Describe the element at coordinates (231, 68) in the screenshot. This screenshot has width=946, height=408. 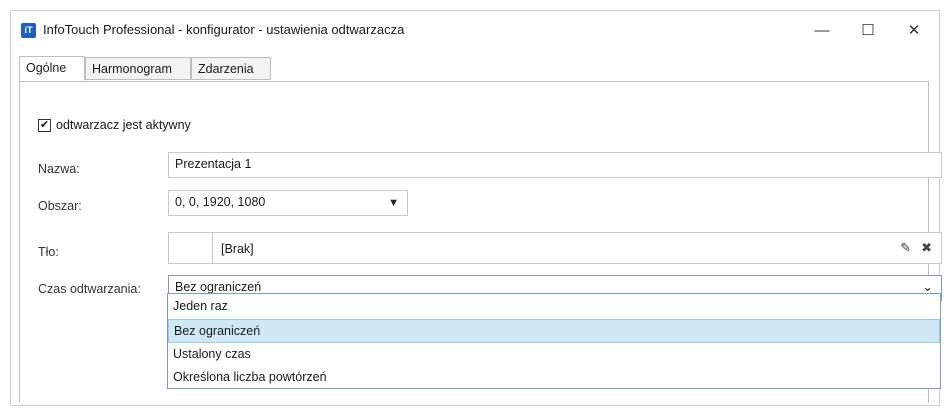
I see `tab-events: Zdarzenia` at that location.